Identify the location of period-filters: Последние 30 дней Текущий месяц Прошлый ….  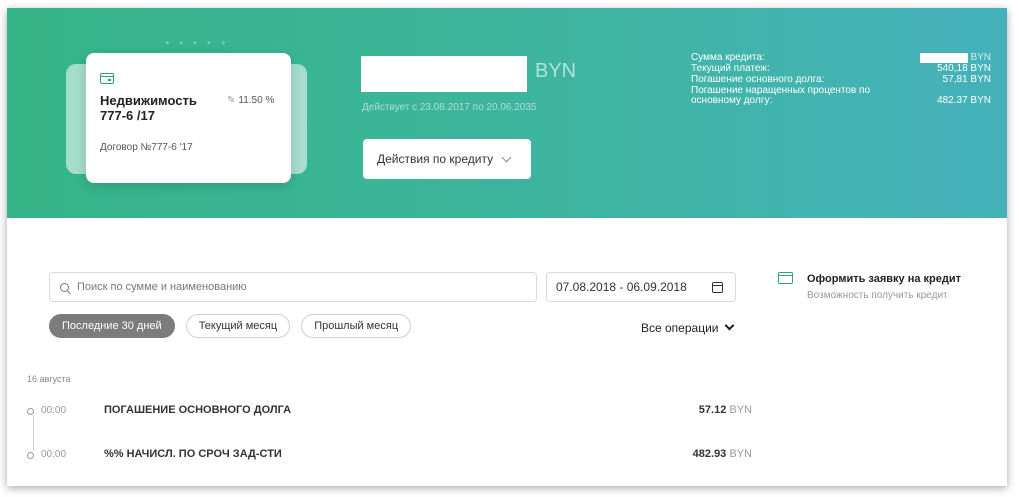
(235, 326).